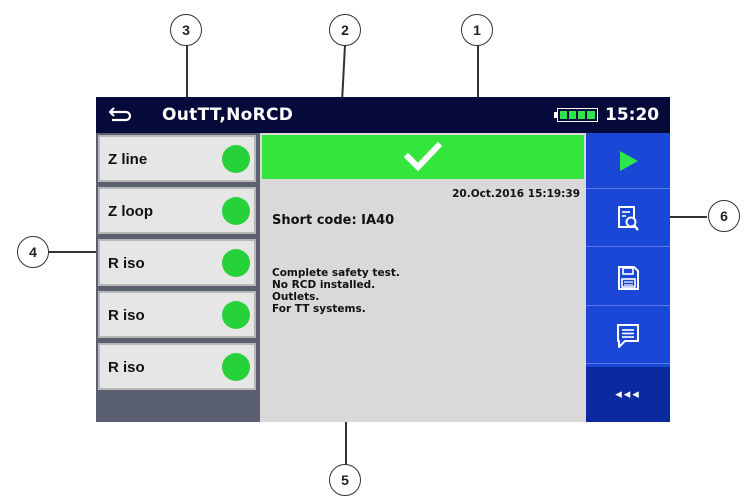 The height and width of the screenshot is (497, 748). What do you see at coordinates (336, 273) in the screenshot?
I see `description-line: Complete safety test.` at bounding box center [336, 273].